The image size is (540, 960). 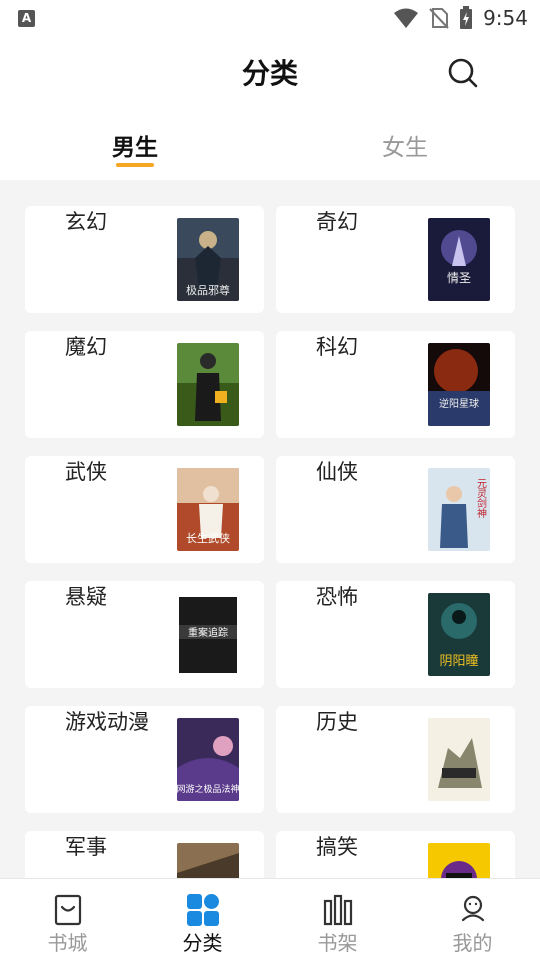 I want to click on book-cover-image: 情圣, so click(x=459, y=259).